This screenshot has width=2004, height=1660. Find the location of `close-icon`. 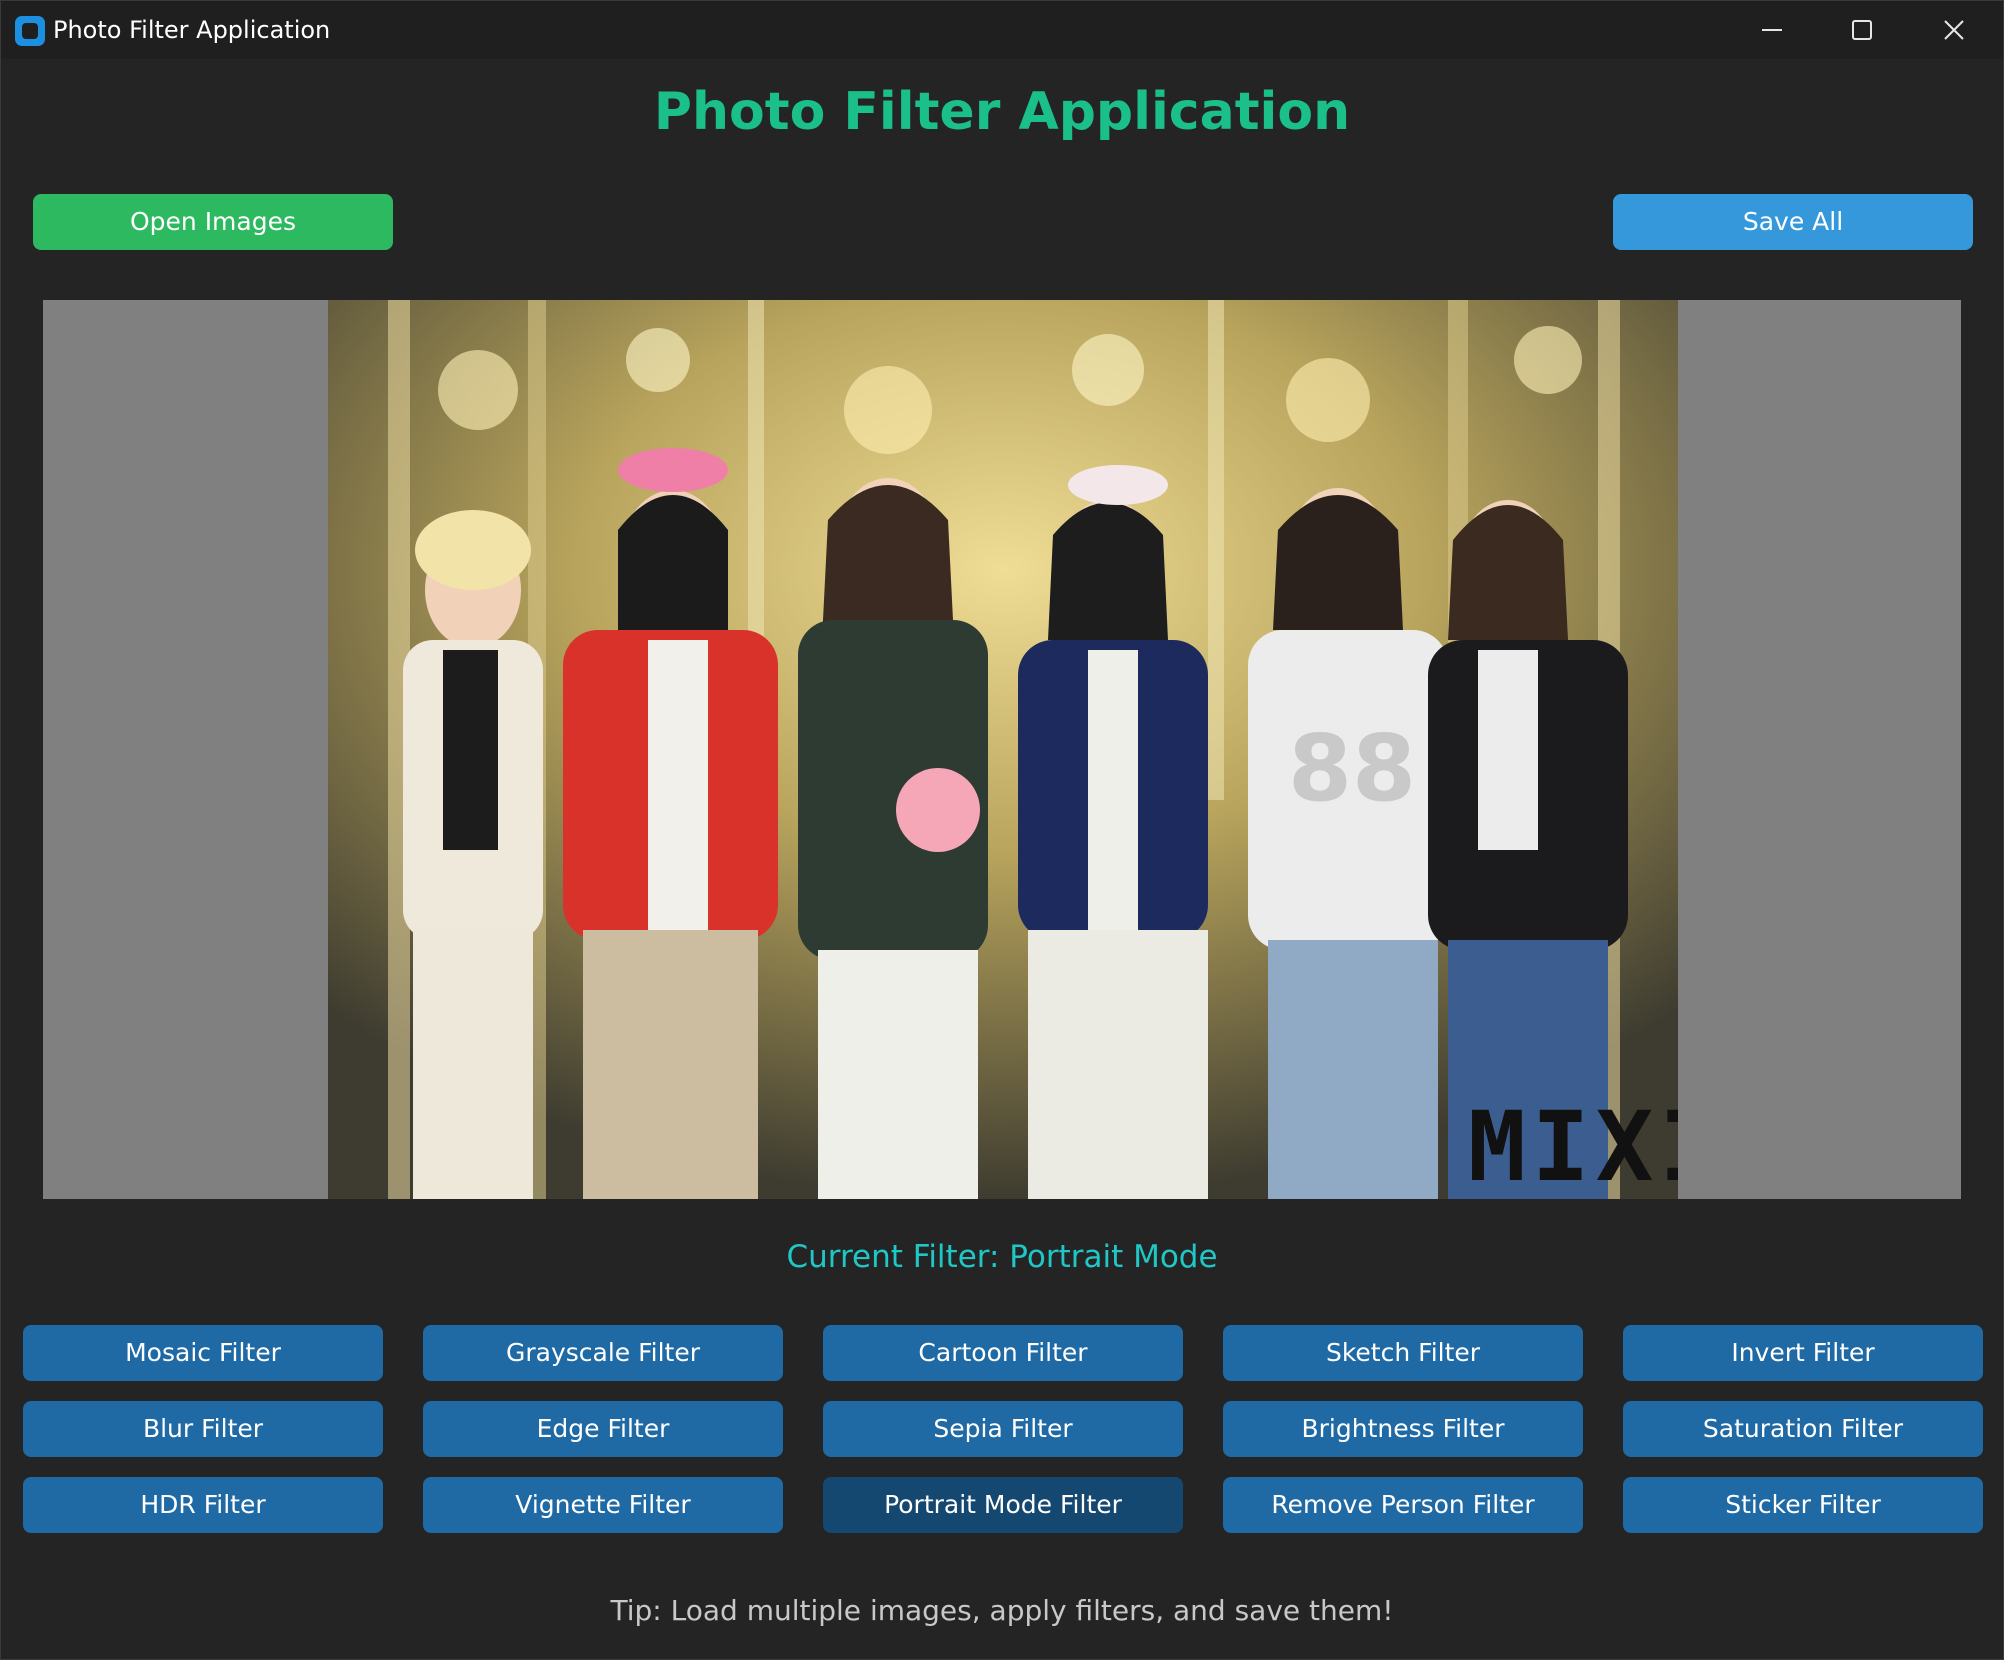

close-icon is located at coordinates (1954, 30).